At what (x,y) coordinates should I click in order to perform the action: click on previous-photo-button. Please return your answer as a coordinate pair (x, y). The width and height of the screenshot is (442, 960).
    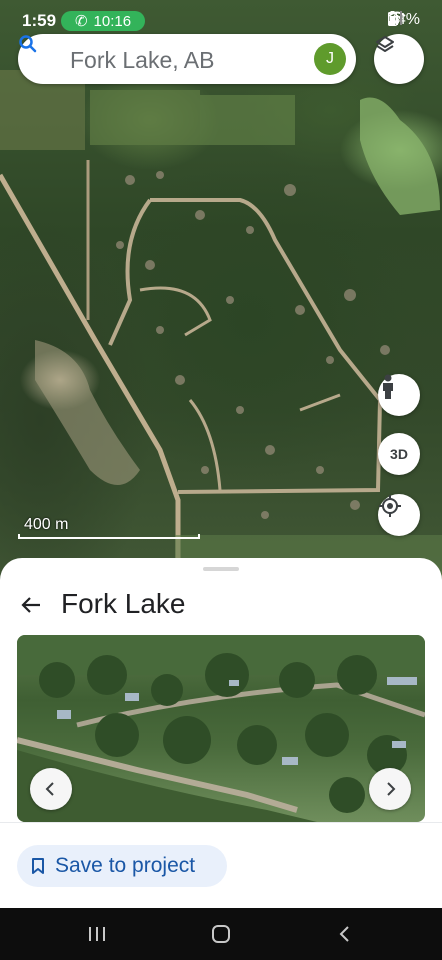
    Looking at the image, I should click on (51, 789).